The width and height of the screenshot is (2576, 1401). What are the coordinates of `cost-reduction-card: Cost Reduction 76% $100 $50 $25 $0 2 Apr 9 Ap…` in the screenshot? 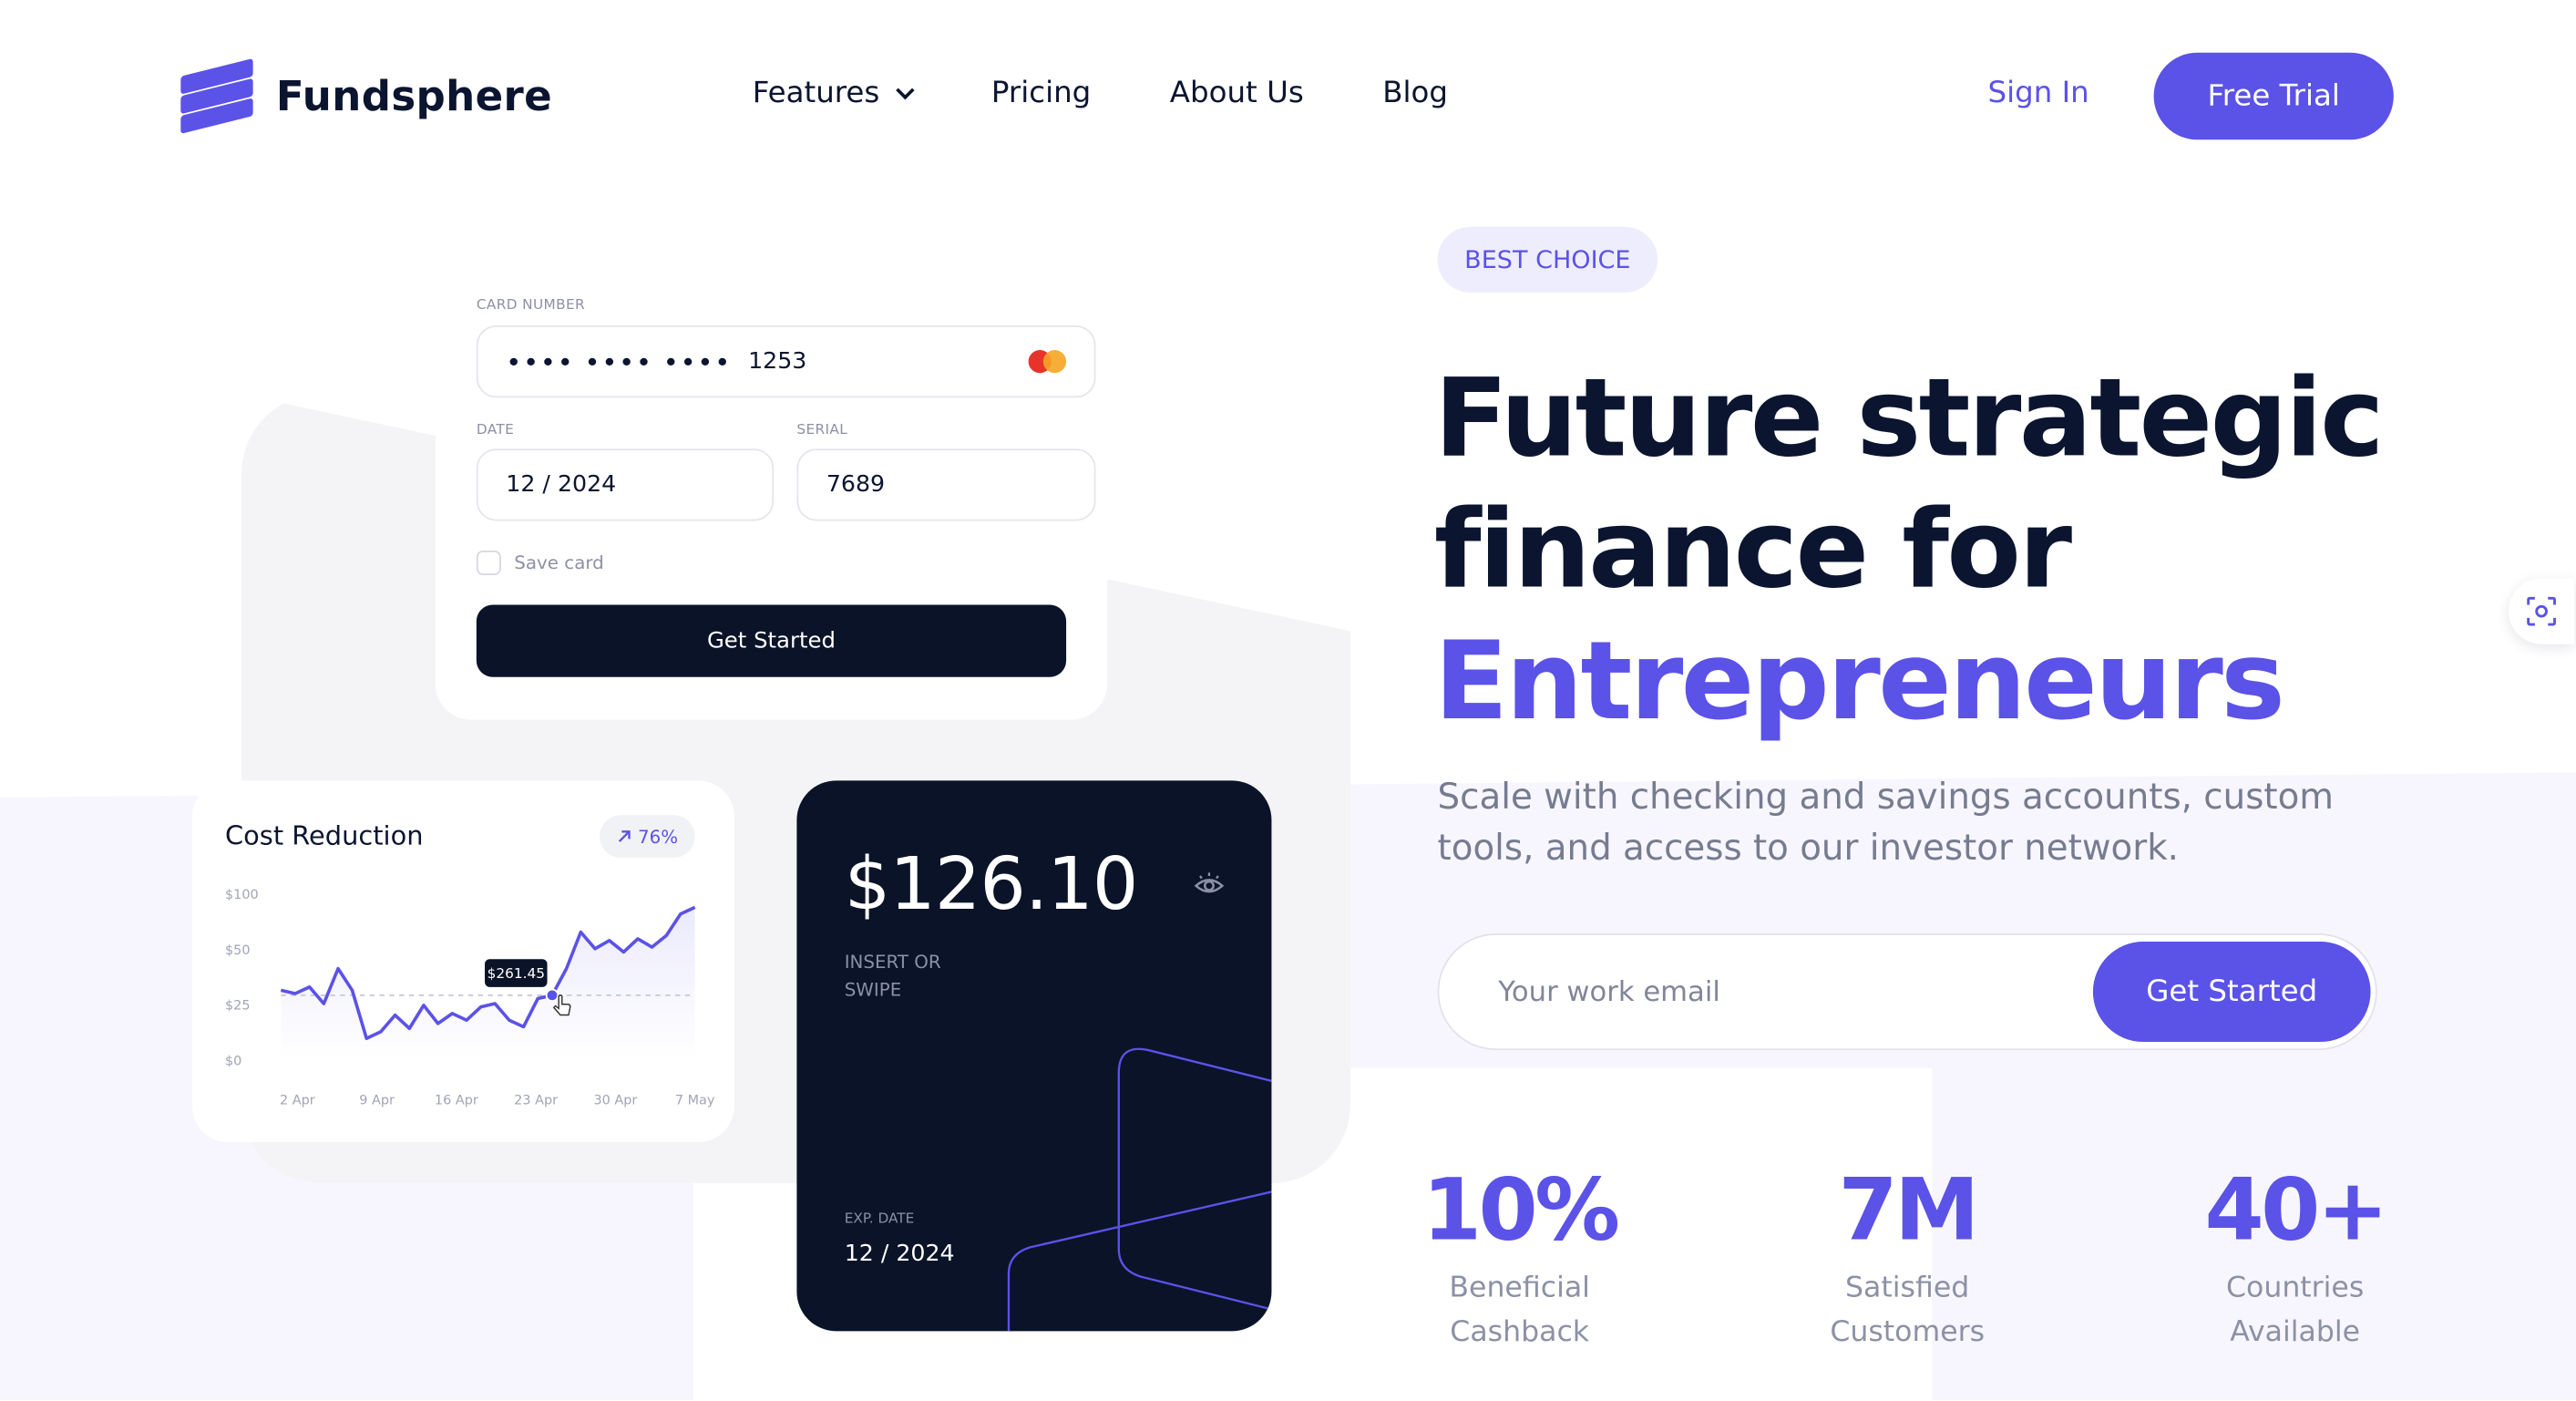 It's located at (463, 961).